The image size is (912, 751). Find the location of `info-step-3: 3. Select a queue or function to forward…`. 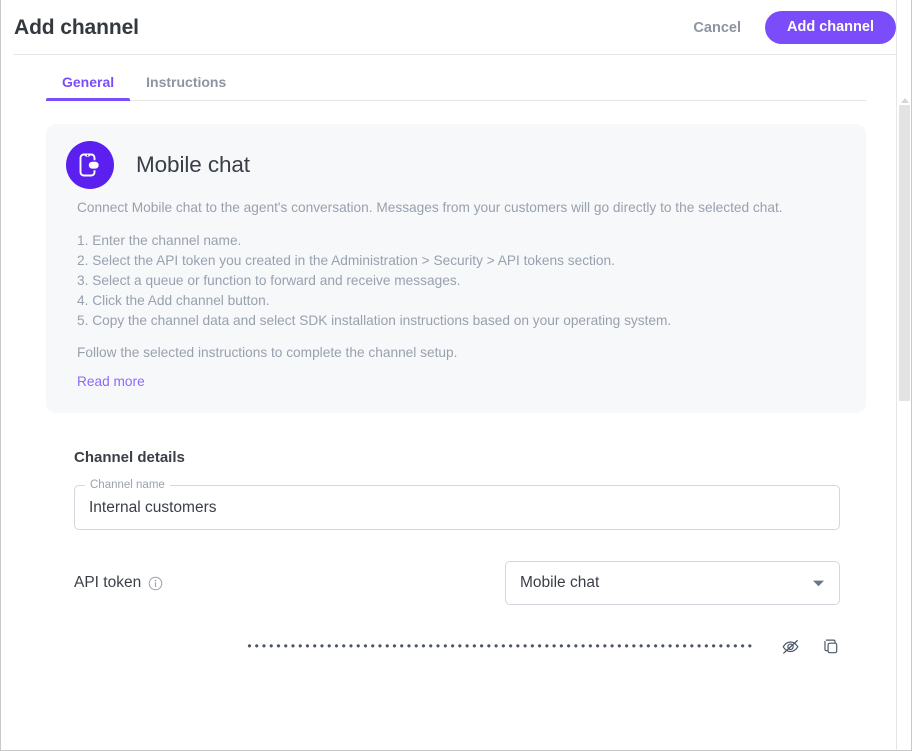

info-step-3: 3. Select a queue or function to forward… is located at coordinates (269, 280).